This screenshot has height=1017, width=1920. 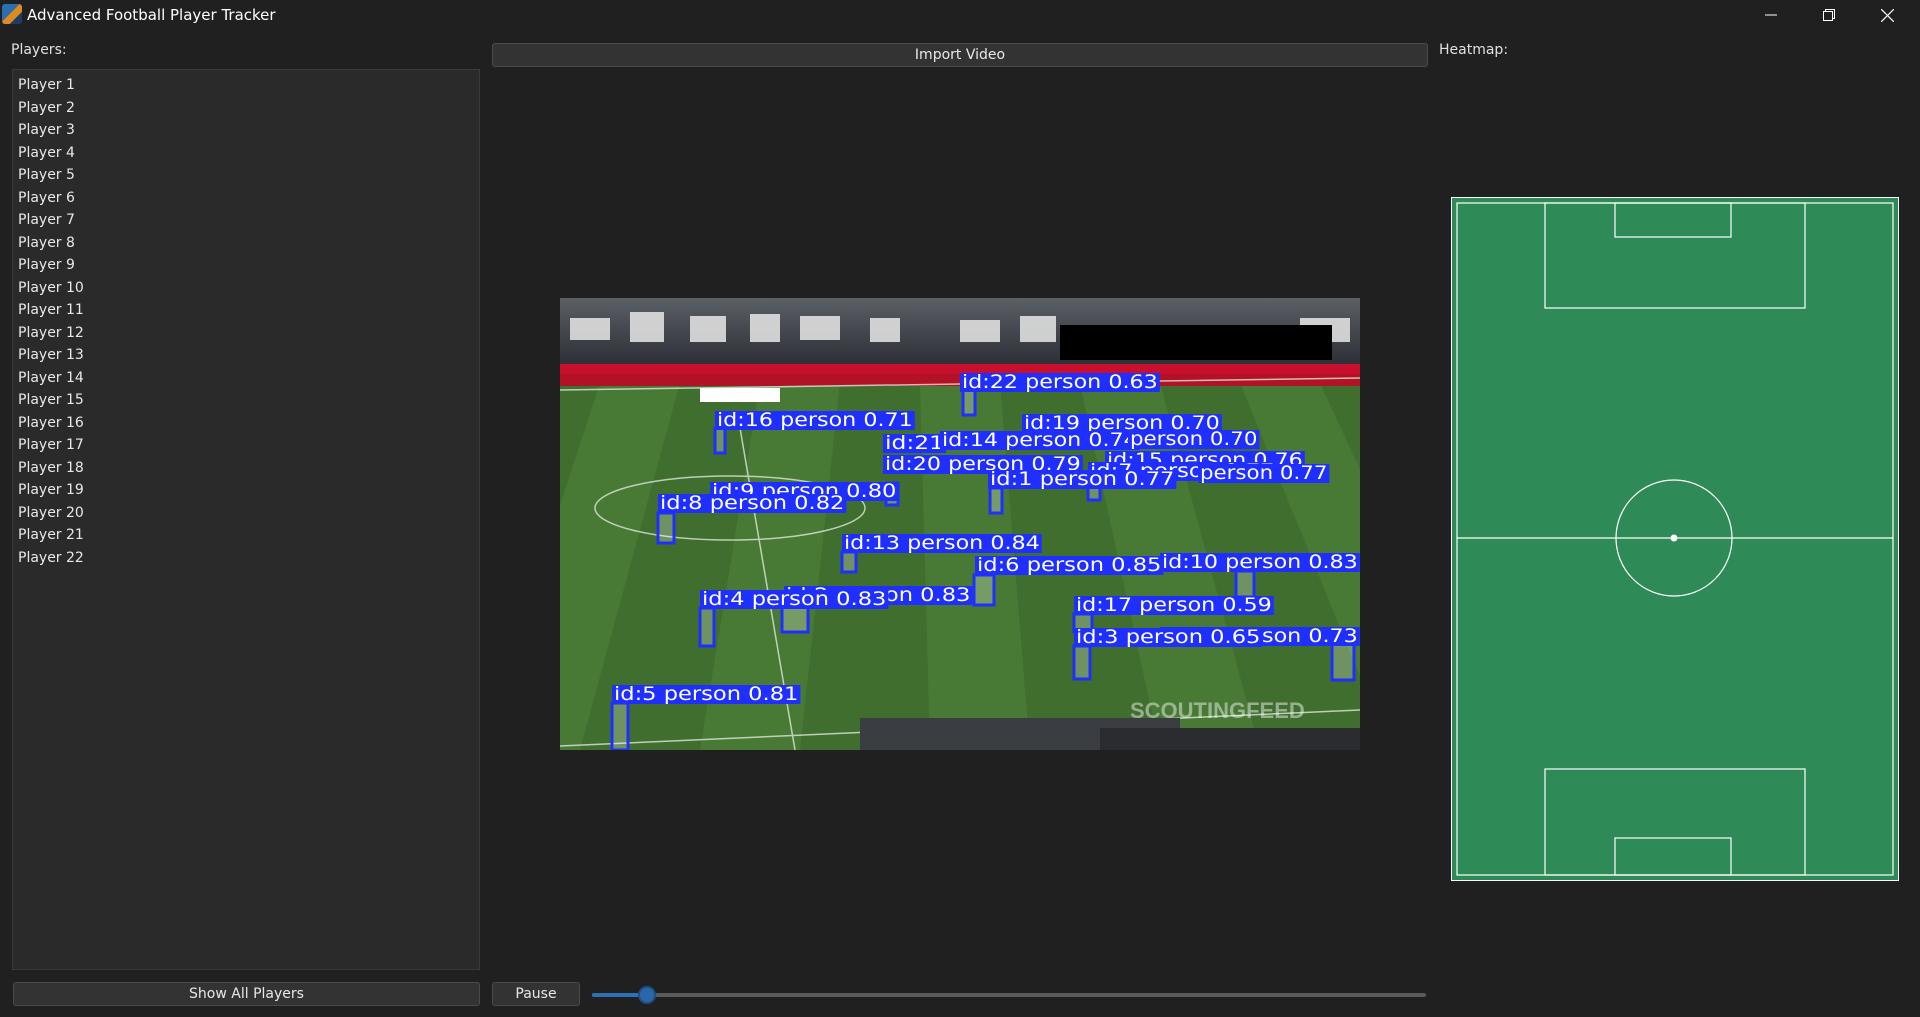 I want to click on detection-label: person 0.70, so click(x=1193, y=439).